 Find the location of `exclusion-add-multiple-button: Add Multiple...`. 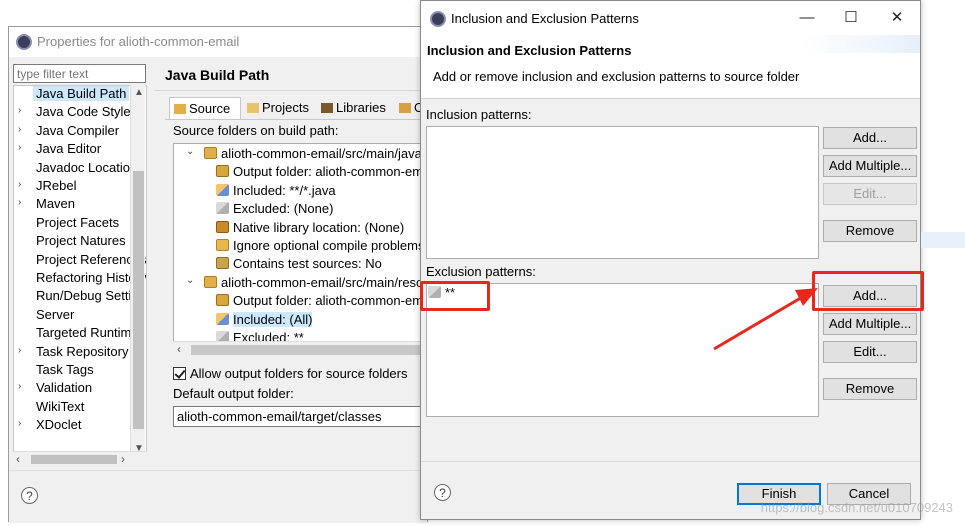

exclusion-add-multiple-button: Add Multiple... is located at coordinates (870, 324).